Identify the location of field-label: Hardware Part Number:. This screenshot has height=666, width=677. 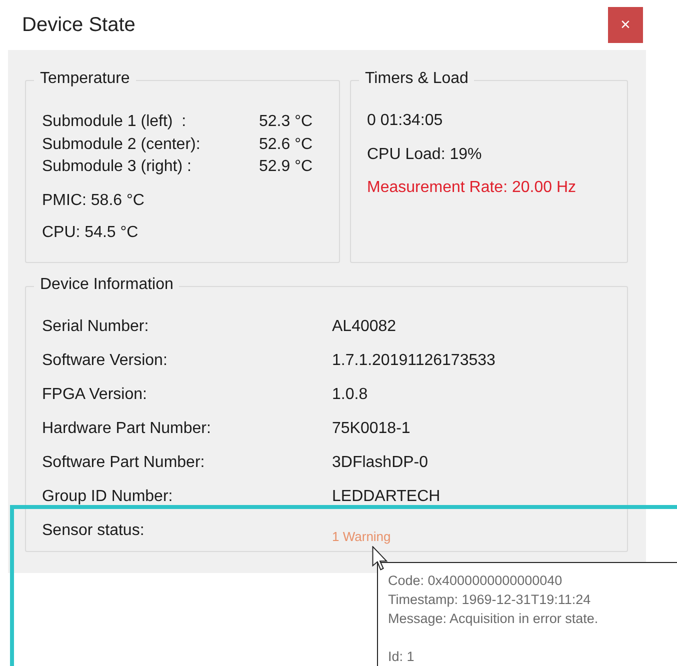
(127, 428).